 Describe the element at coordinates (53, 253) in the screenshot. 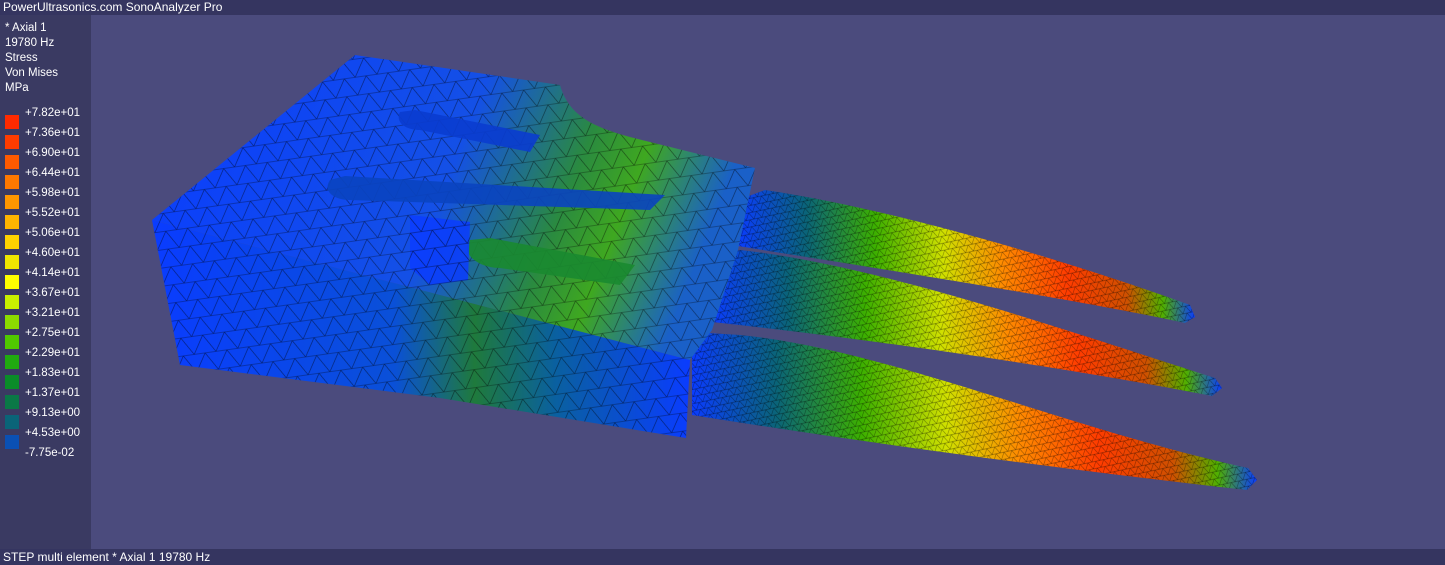

I see `legend-label: +4.60e+01` at that location.